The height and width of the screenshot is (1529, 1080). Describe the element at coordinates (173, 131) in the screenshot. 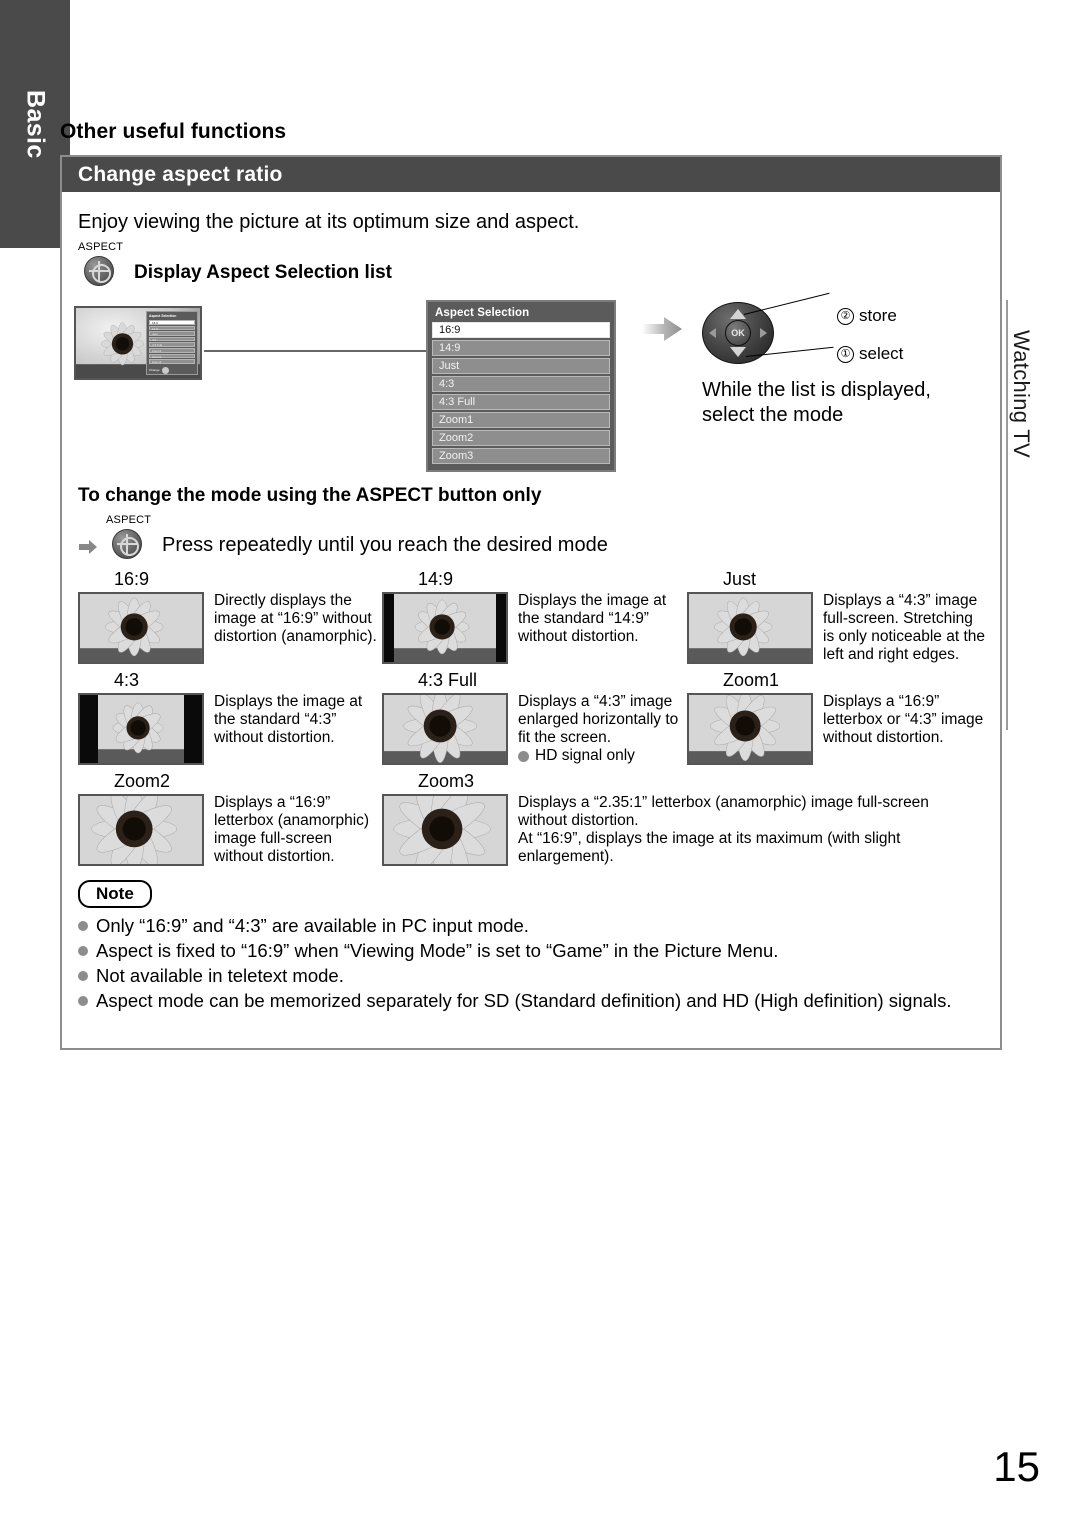

I see `page-heading: Other useful functions` at that location.